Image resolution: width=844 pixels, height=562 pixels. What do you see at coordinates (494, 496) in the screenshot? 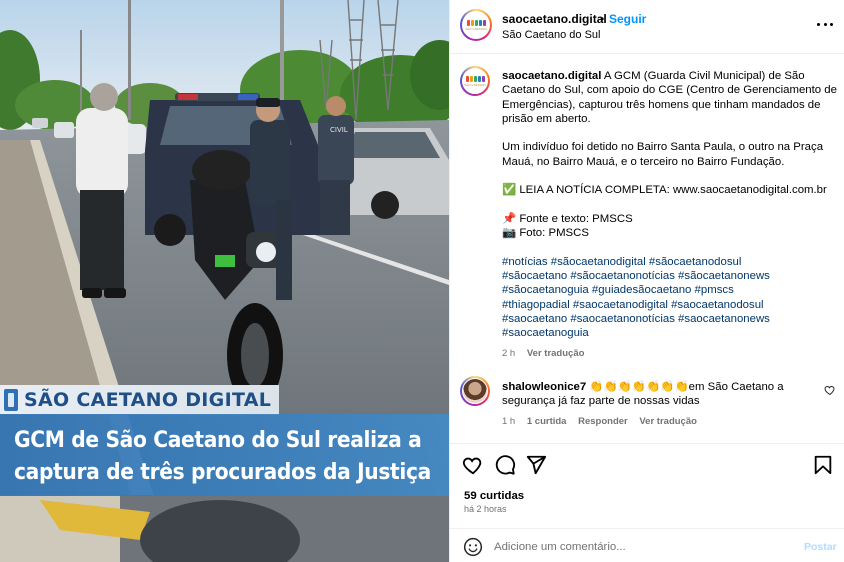
I see `likes-count: 59 curtidas` at bounding box center [494, 496].